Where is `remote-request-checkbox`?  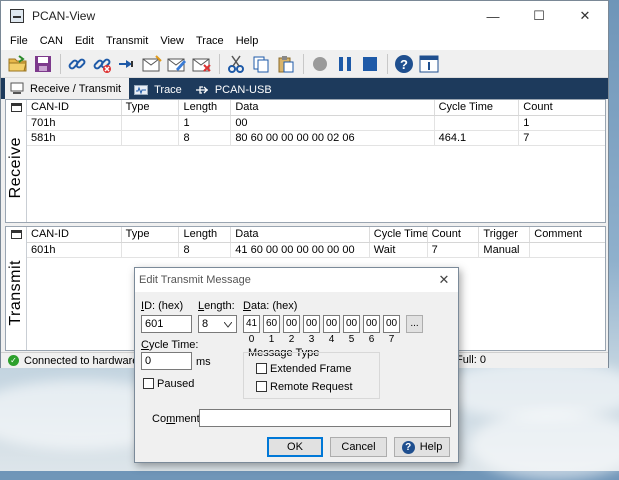
remote-request-checkbox is located at coordinates (261, 386).